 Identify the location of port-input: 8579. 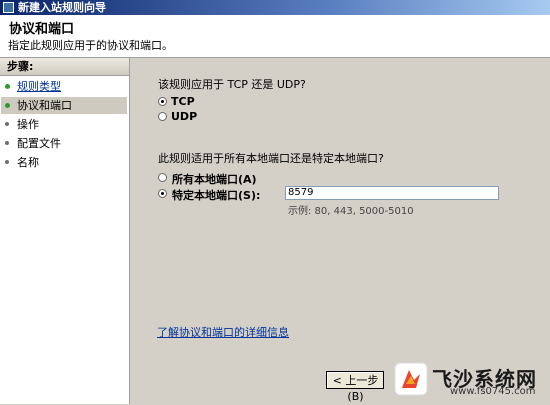
(392, 193).